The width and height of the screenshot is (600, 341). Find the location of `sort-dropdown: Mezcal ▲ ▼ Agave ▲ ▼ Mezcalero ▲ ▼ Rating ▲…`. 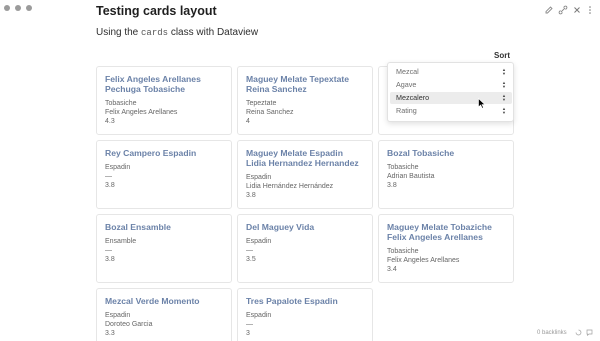

sort-dropdown: Mezcal ▲ ▼ Agave ▲ ▼ Mezcalero ▲ ▼ Rating ▲… is located at coordinates (450, 92).